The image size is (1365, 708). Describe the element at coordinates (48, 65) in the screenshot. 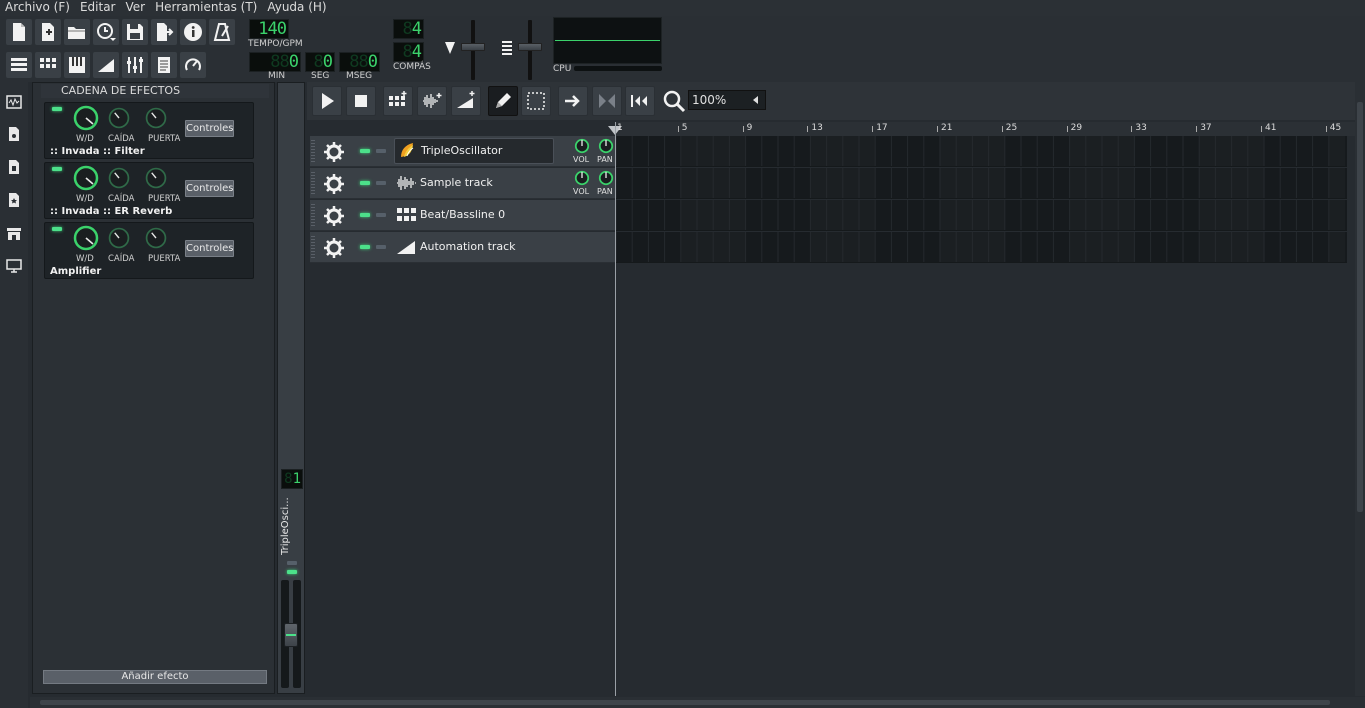

I see `beat-bassline-editor-button` at that location.